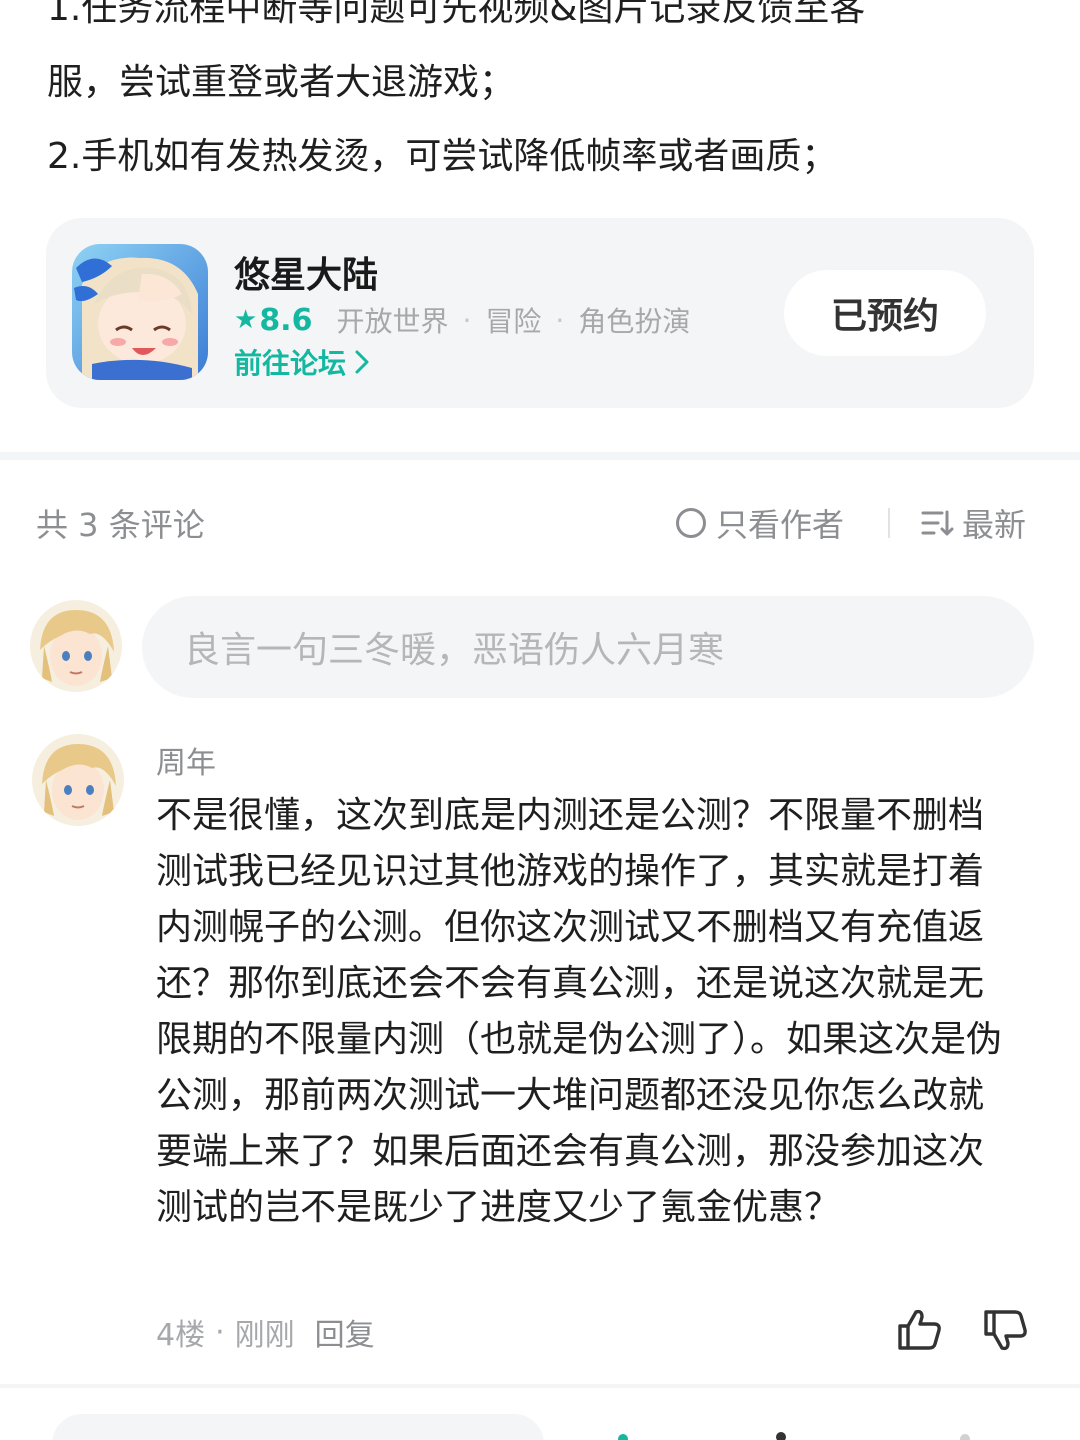 The width and height of the screenshot is (1080, 1440). What do you see at coordinates (1006, 1332) in the screenshot?
I see `thumbs-down-icon` at bounding box center [1006, 1332].